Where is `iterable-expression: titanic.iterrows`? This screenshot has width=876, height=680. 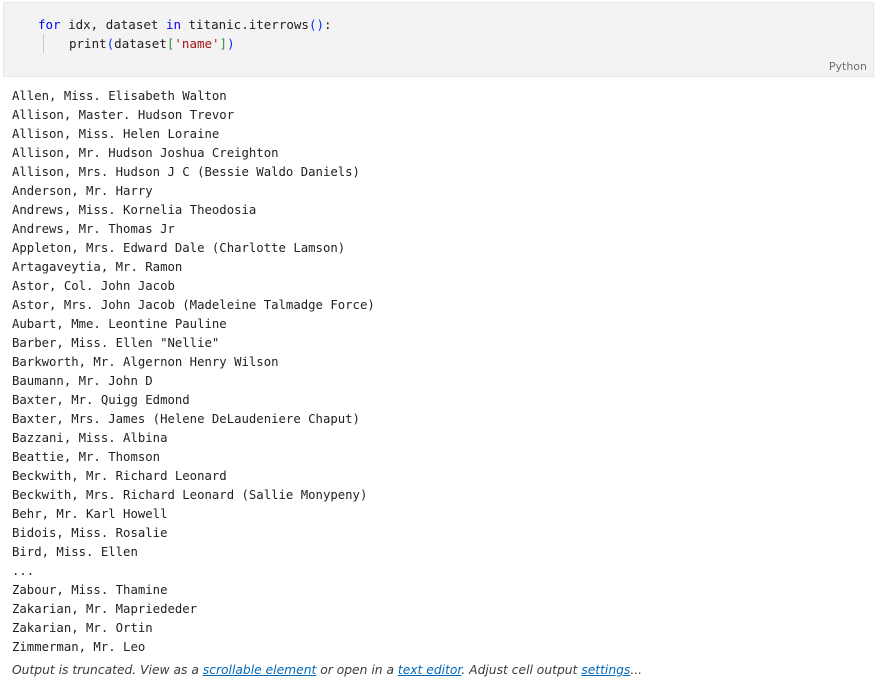
iterable-expression: titanic.iterrows is located at coordinates (245, 24).